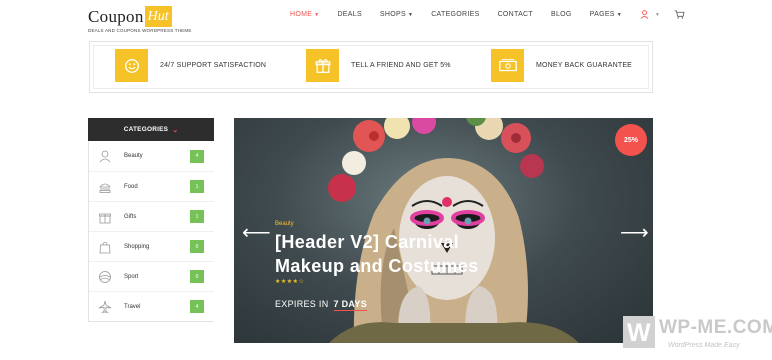 The height and width of the screenshot is (360, 772). What do you see at coordinates (131, 276) in the screenshot?
I see `category-label: Sport` at bounding box center [131, 276].